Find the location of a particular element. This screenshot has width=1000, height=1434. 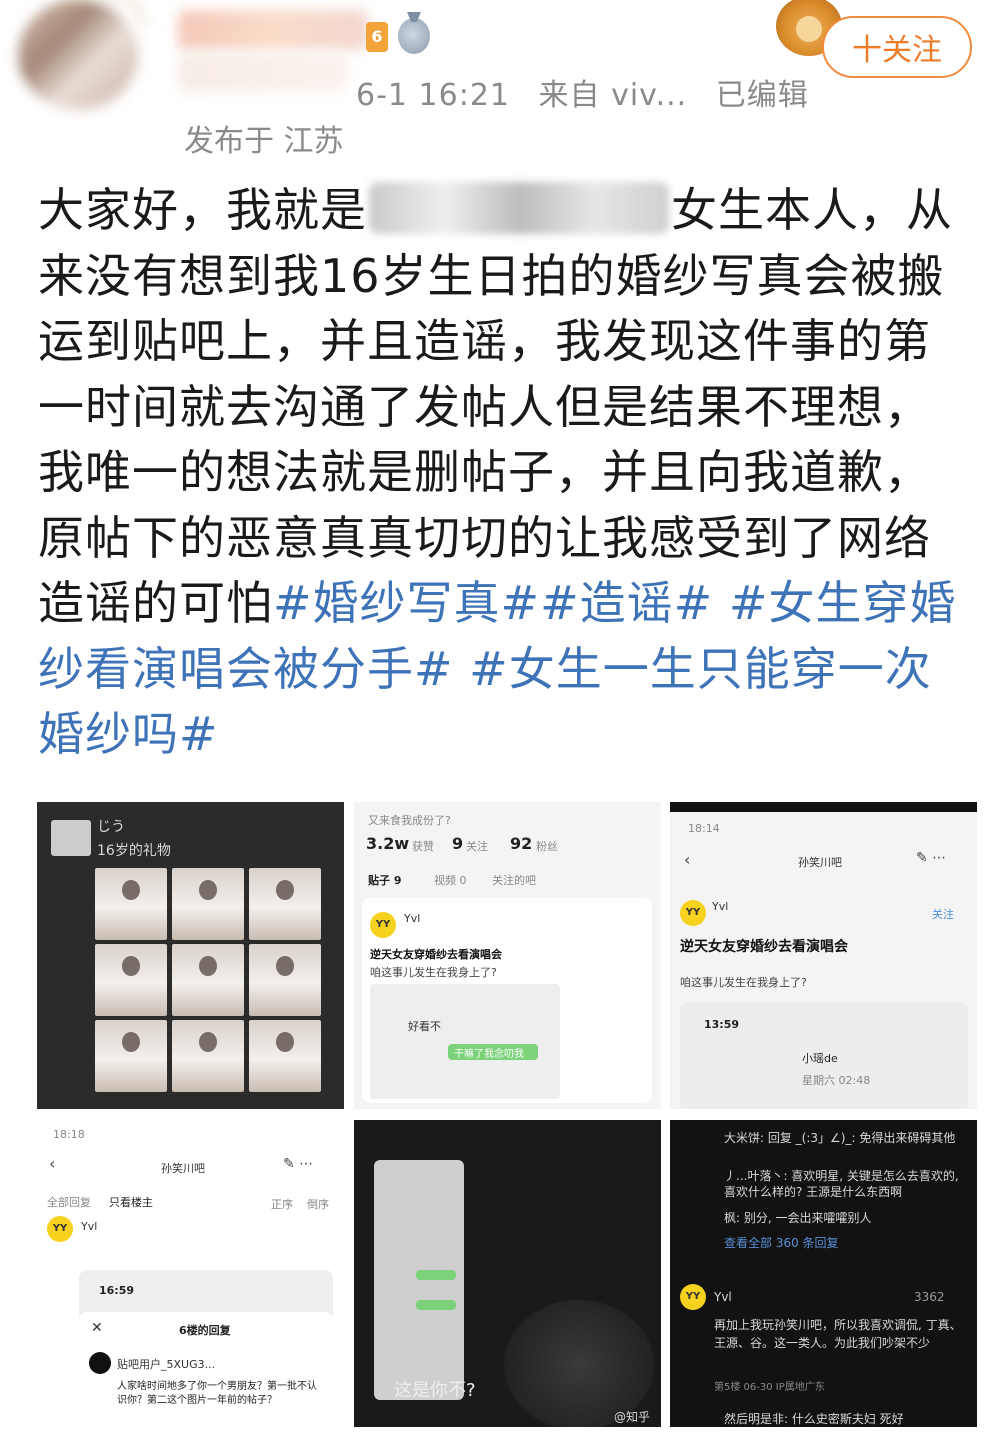

phone-screen is located at coordinates (419, 1280).